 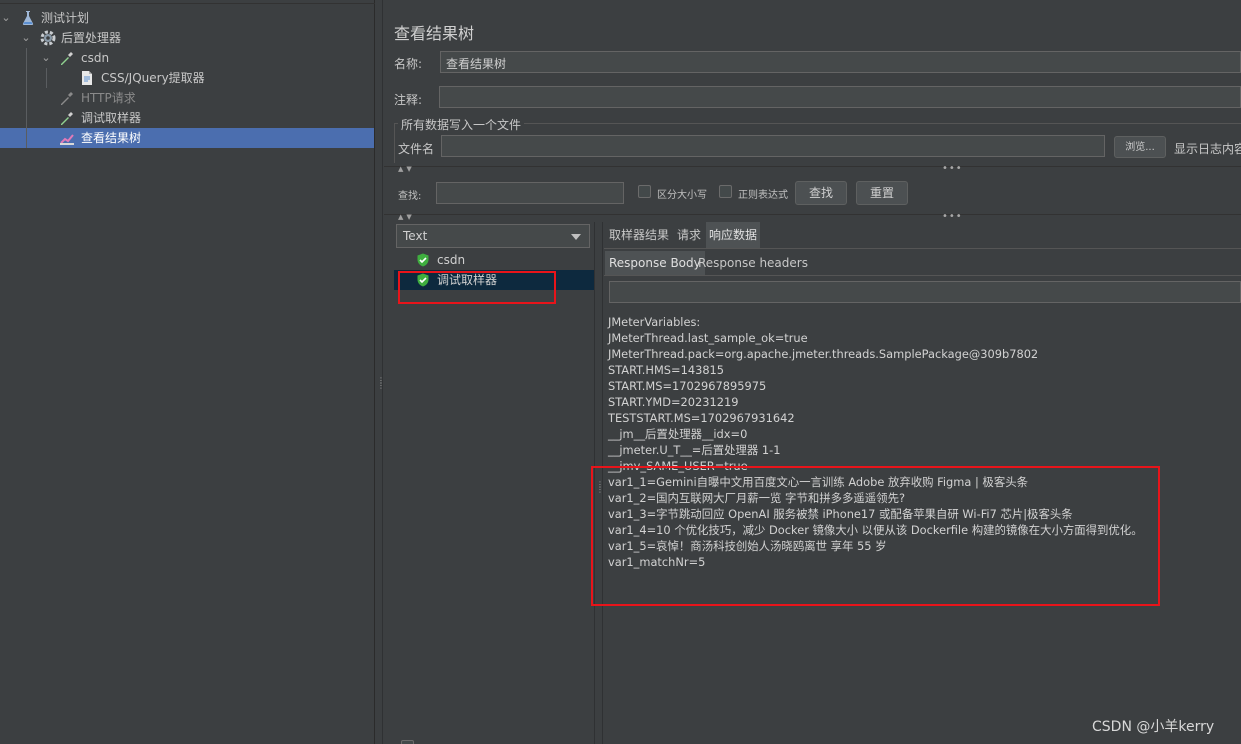 What do you see at coordinates (678, 434) in the screenshot?
I see `response-line: __jm__后置处理器__idx=0` at bounding box center [678, 434].